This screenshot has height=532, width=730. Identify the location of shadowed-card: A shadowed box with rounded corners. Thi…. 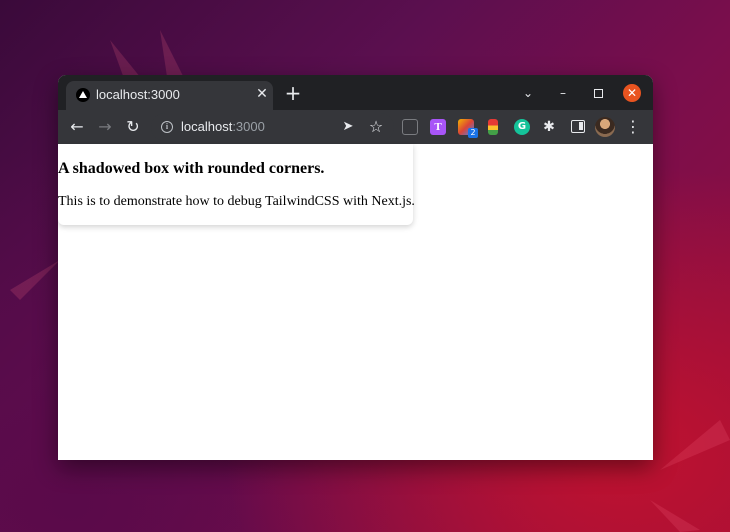
(236, 184).